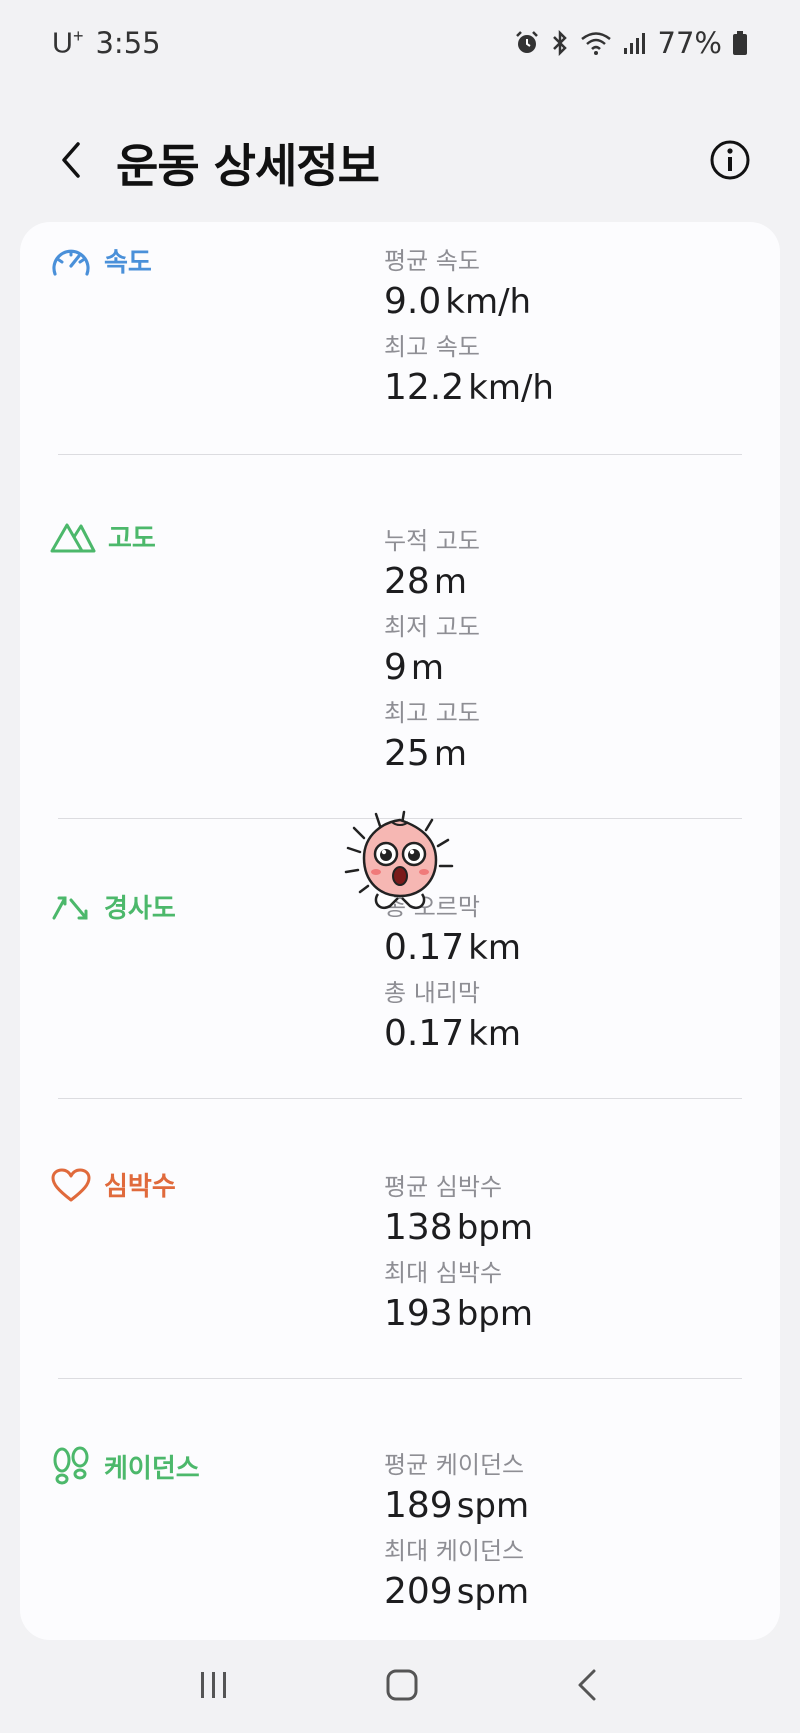  What do you see at coordinates (414, 667) in the screenshot?
I see `min-altitude-value: 9m` at bounding box center [414, 667].